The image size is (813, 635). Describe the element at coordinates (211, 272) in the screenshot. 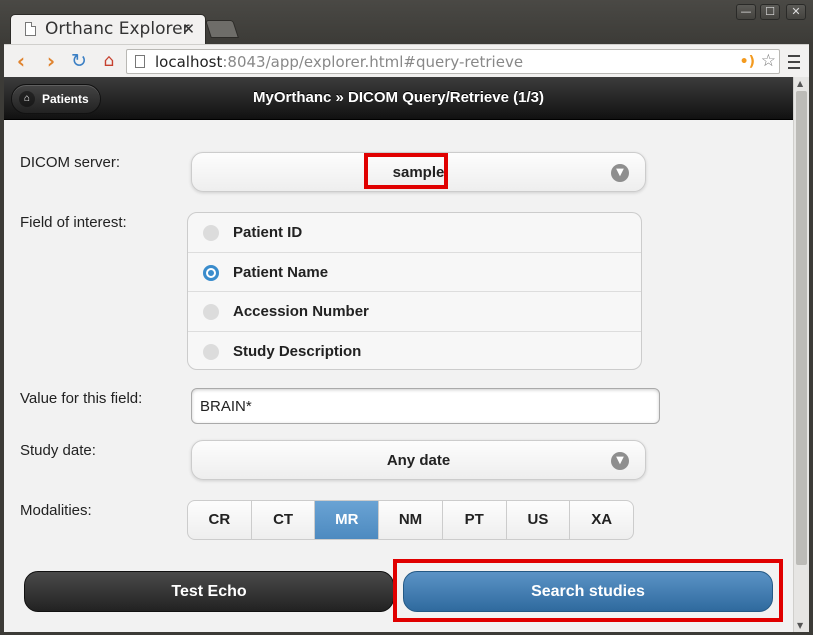

I see `radio-button-selected-icon` at that location.